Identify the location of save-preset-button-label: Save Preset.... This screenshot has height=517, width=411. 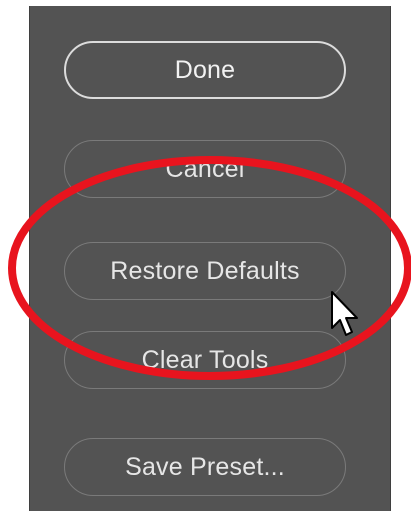
(205, 466).